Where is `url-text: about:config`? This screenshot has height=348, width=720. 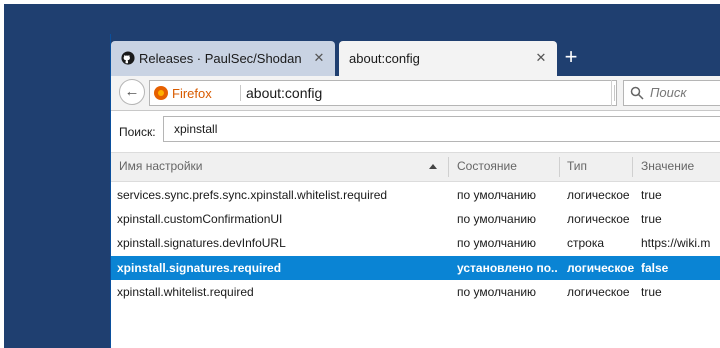 url-text: about:config is located at coordinates (284, 93).